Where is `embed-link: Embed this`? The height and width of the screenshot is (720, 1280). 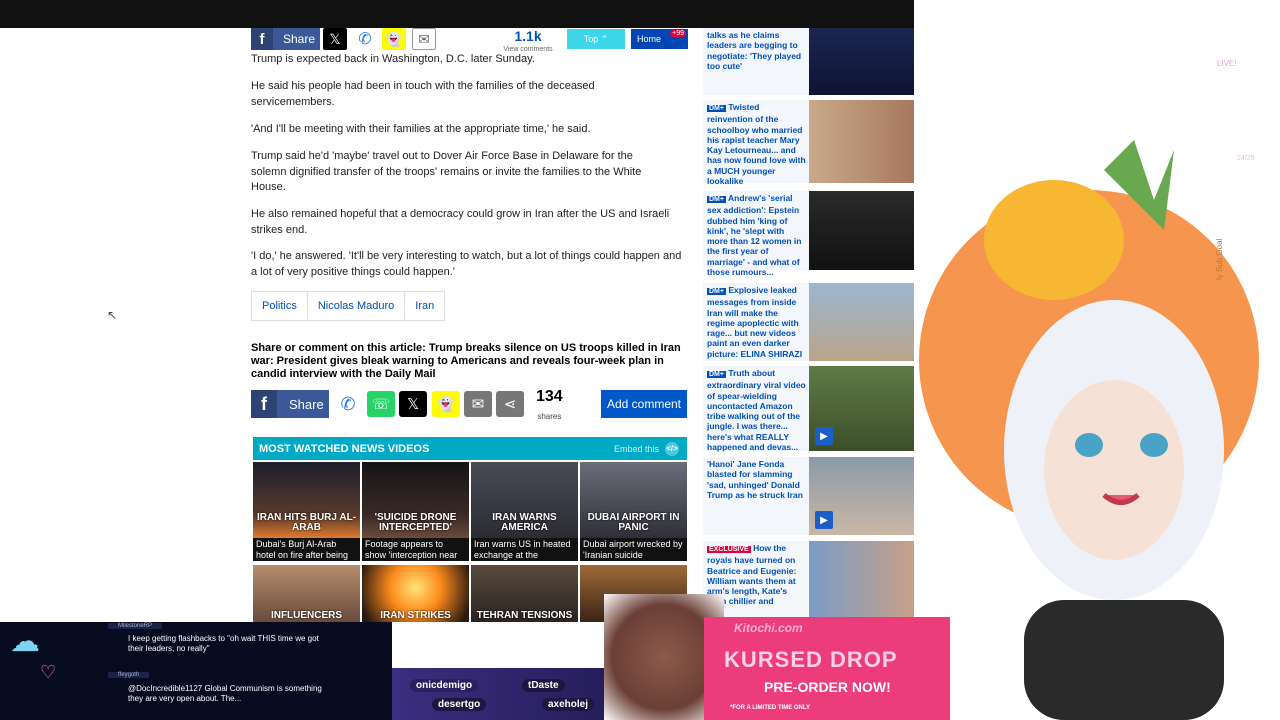 embed-link: Embed this is located at coordinates (636, 449).